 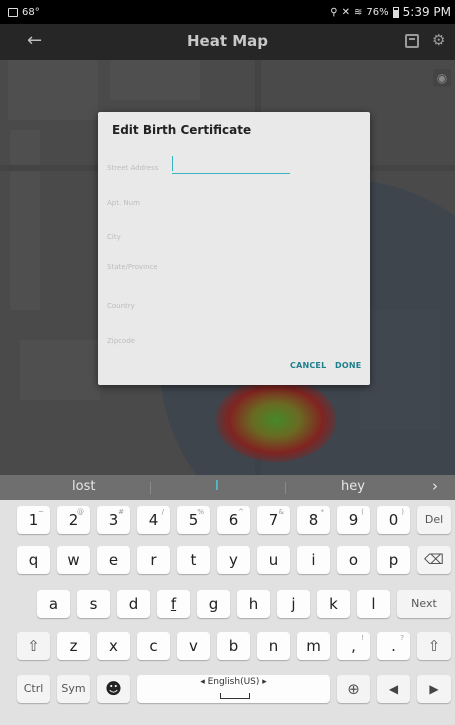 What do you see at coordinates (153, 560) in the screenshot?
I see `key-r: r` at bounding box center [153, 560].